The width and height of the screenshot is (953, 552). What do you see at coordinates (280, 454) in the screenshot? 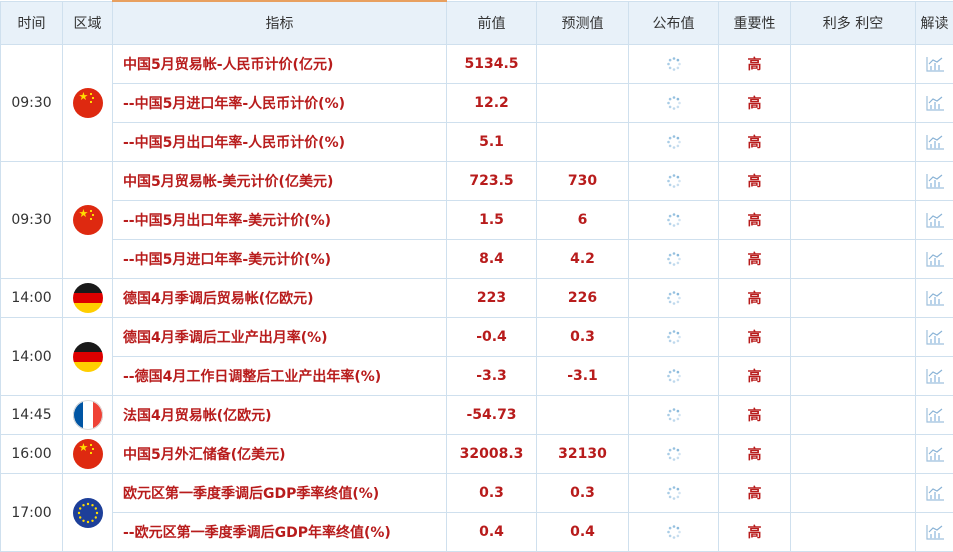
I see `indicator-name: 中国5月外汇储备(亿美元)` at bounding box center [280, 454].